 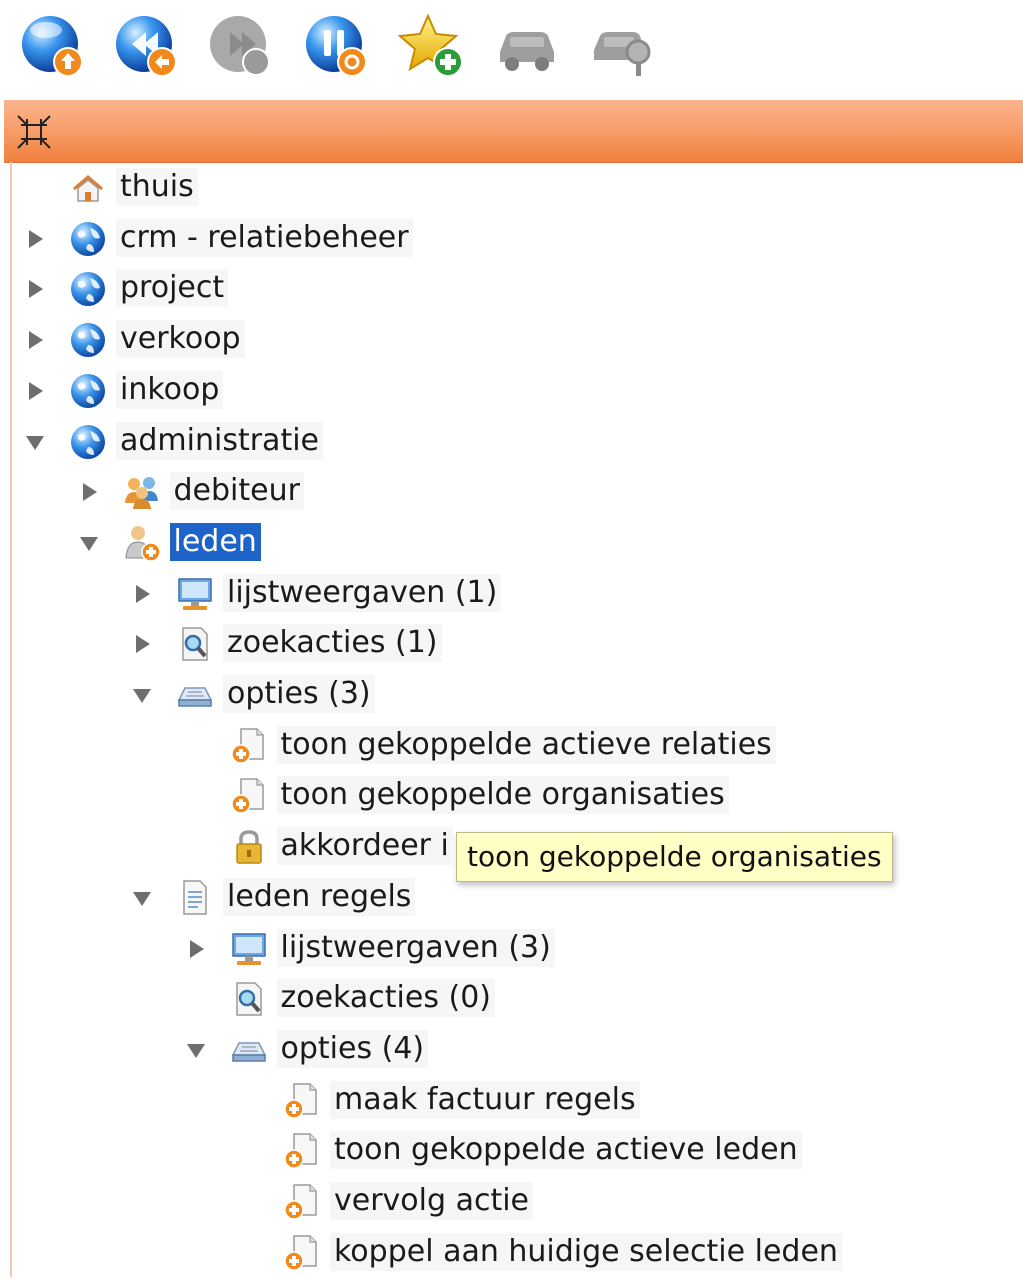 I want to click on tree-node: vervolg actie, so click(x=512, y=1202).